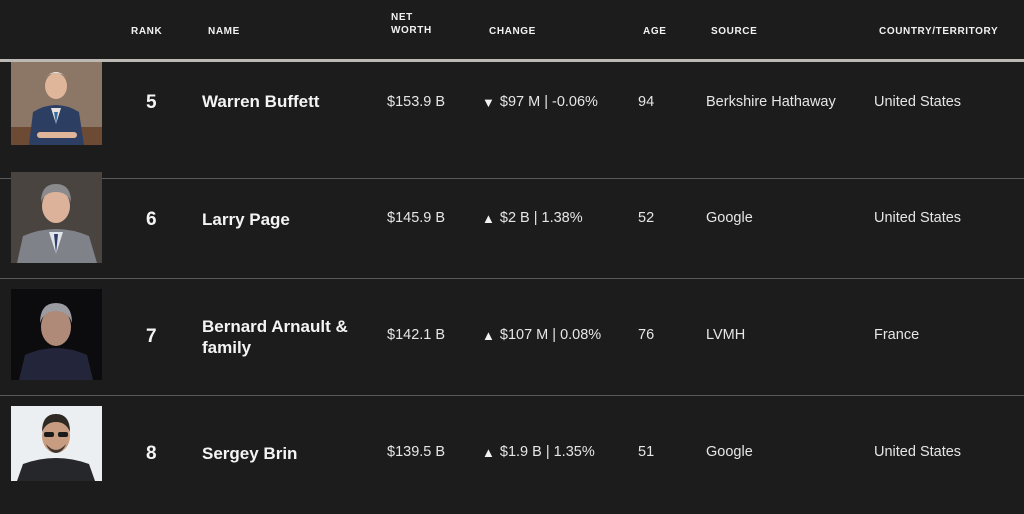  Describe the element at coordinates (541, 218) in the screenshot. I see `change-value: $2 B | 1.38%` at that location.